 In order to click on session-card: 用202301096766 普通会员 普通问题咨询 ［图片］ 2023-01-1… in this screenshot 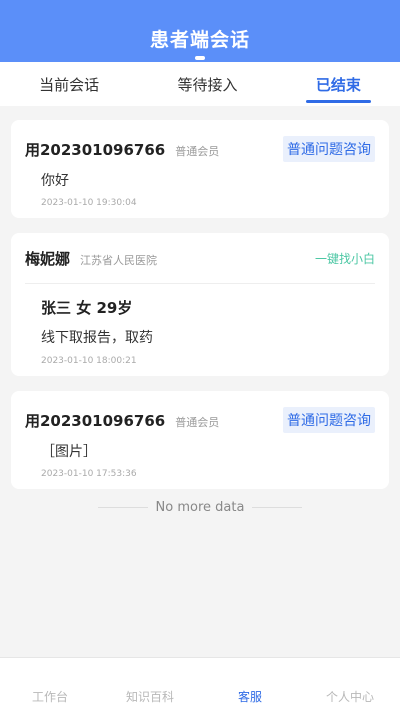, I will do `click(200, 440)`.